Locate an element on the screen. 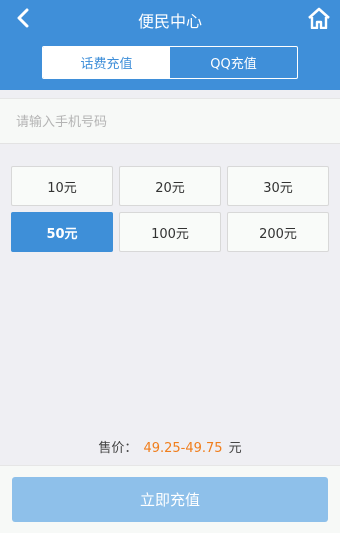  page-title: 便民中心 is located at coordinates (169, 21).